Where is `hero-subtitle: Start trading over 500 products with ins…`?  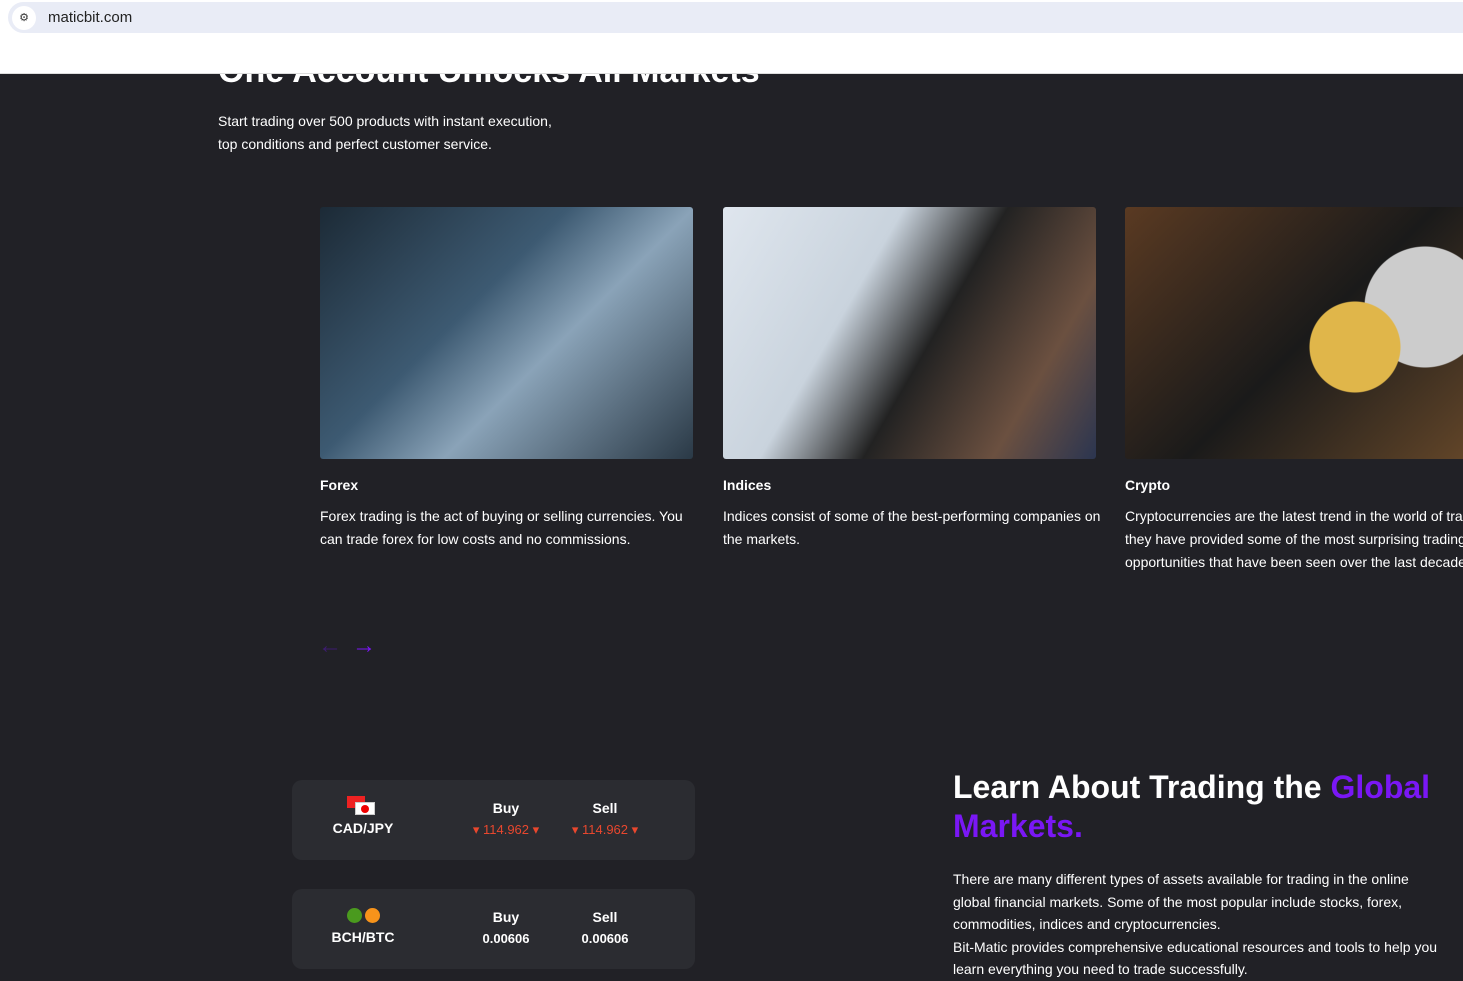 hero-subtitle: Start trading over 500 products with ins… is located at coordinates (408, 133).